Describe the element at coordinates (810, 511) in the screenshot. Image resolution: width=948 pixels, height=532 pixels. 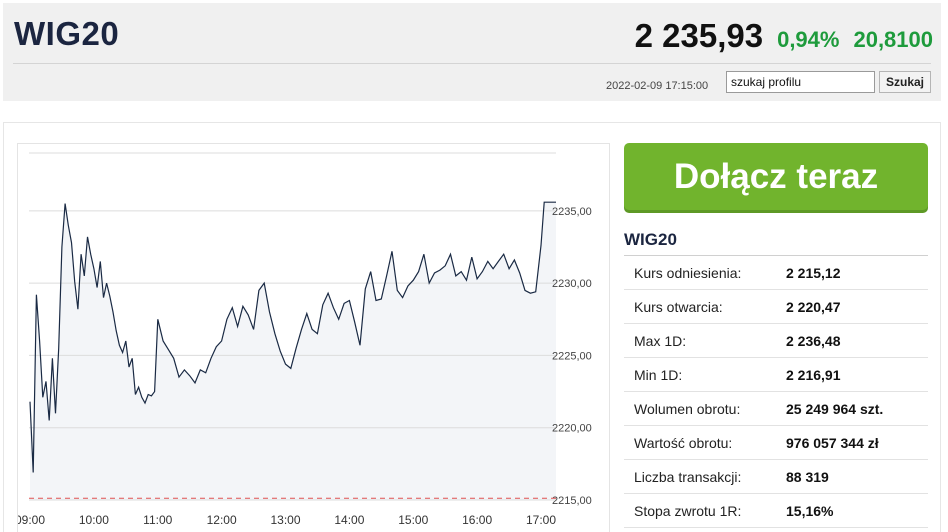
I see `stat-value: 15,16%` at that location.